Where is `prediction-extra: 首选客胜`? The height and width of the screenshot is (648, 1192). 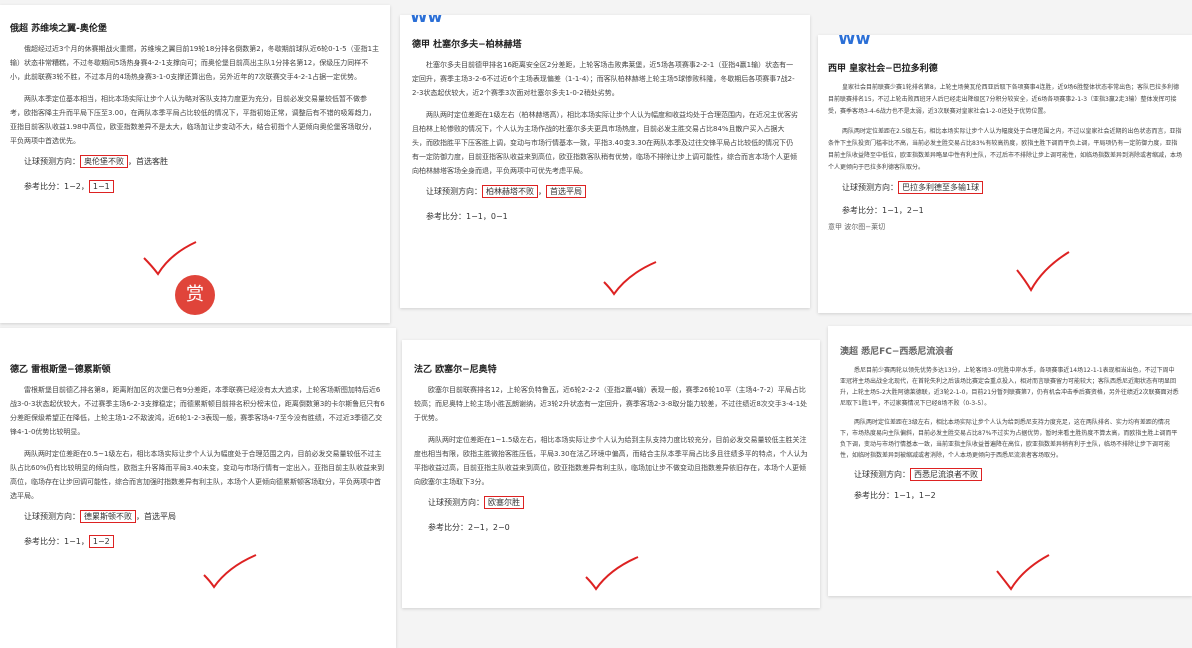
prediction-extra: 首选客胜 is located at coordinates (152, 161).